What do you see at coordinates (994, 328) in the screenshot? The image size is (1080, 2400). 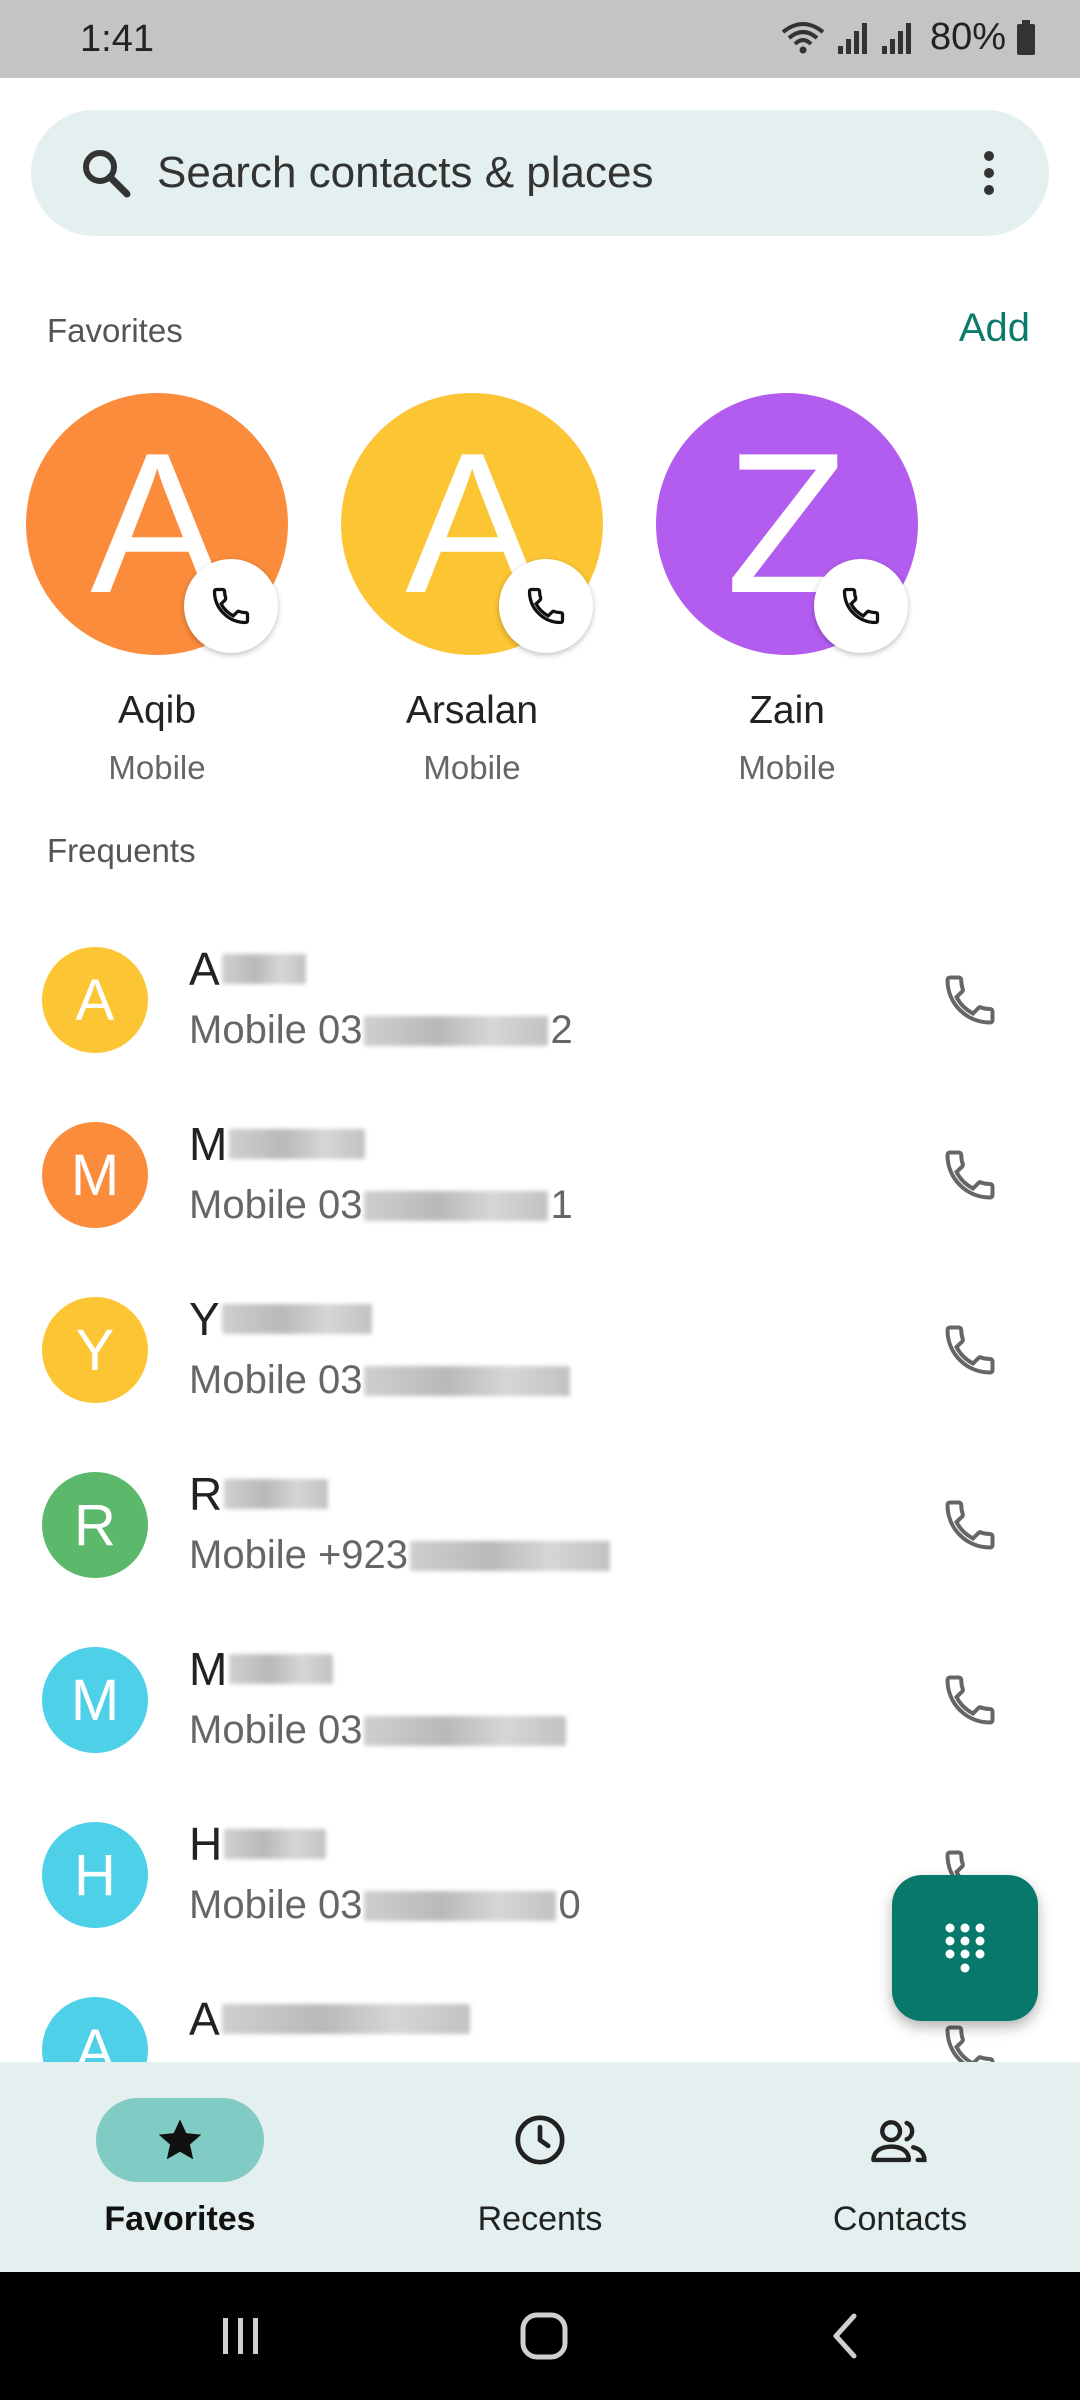 I see `add-favorite-button: Add` at bounding box center [994, 328].